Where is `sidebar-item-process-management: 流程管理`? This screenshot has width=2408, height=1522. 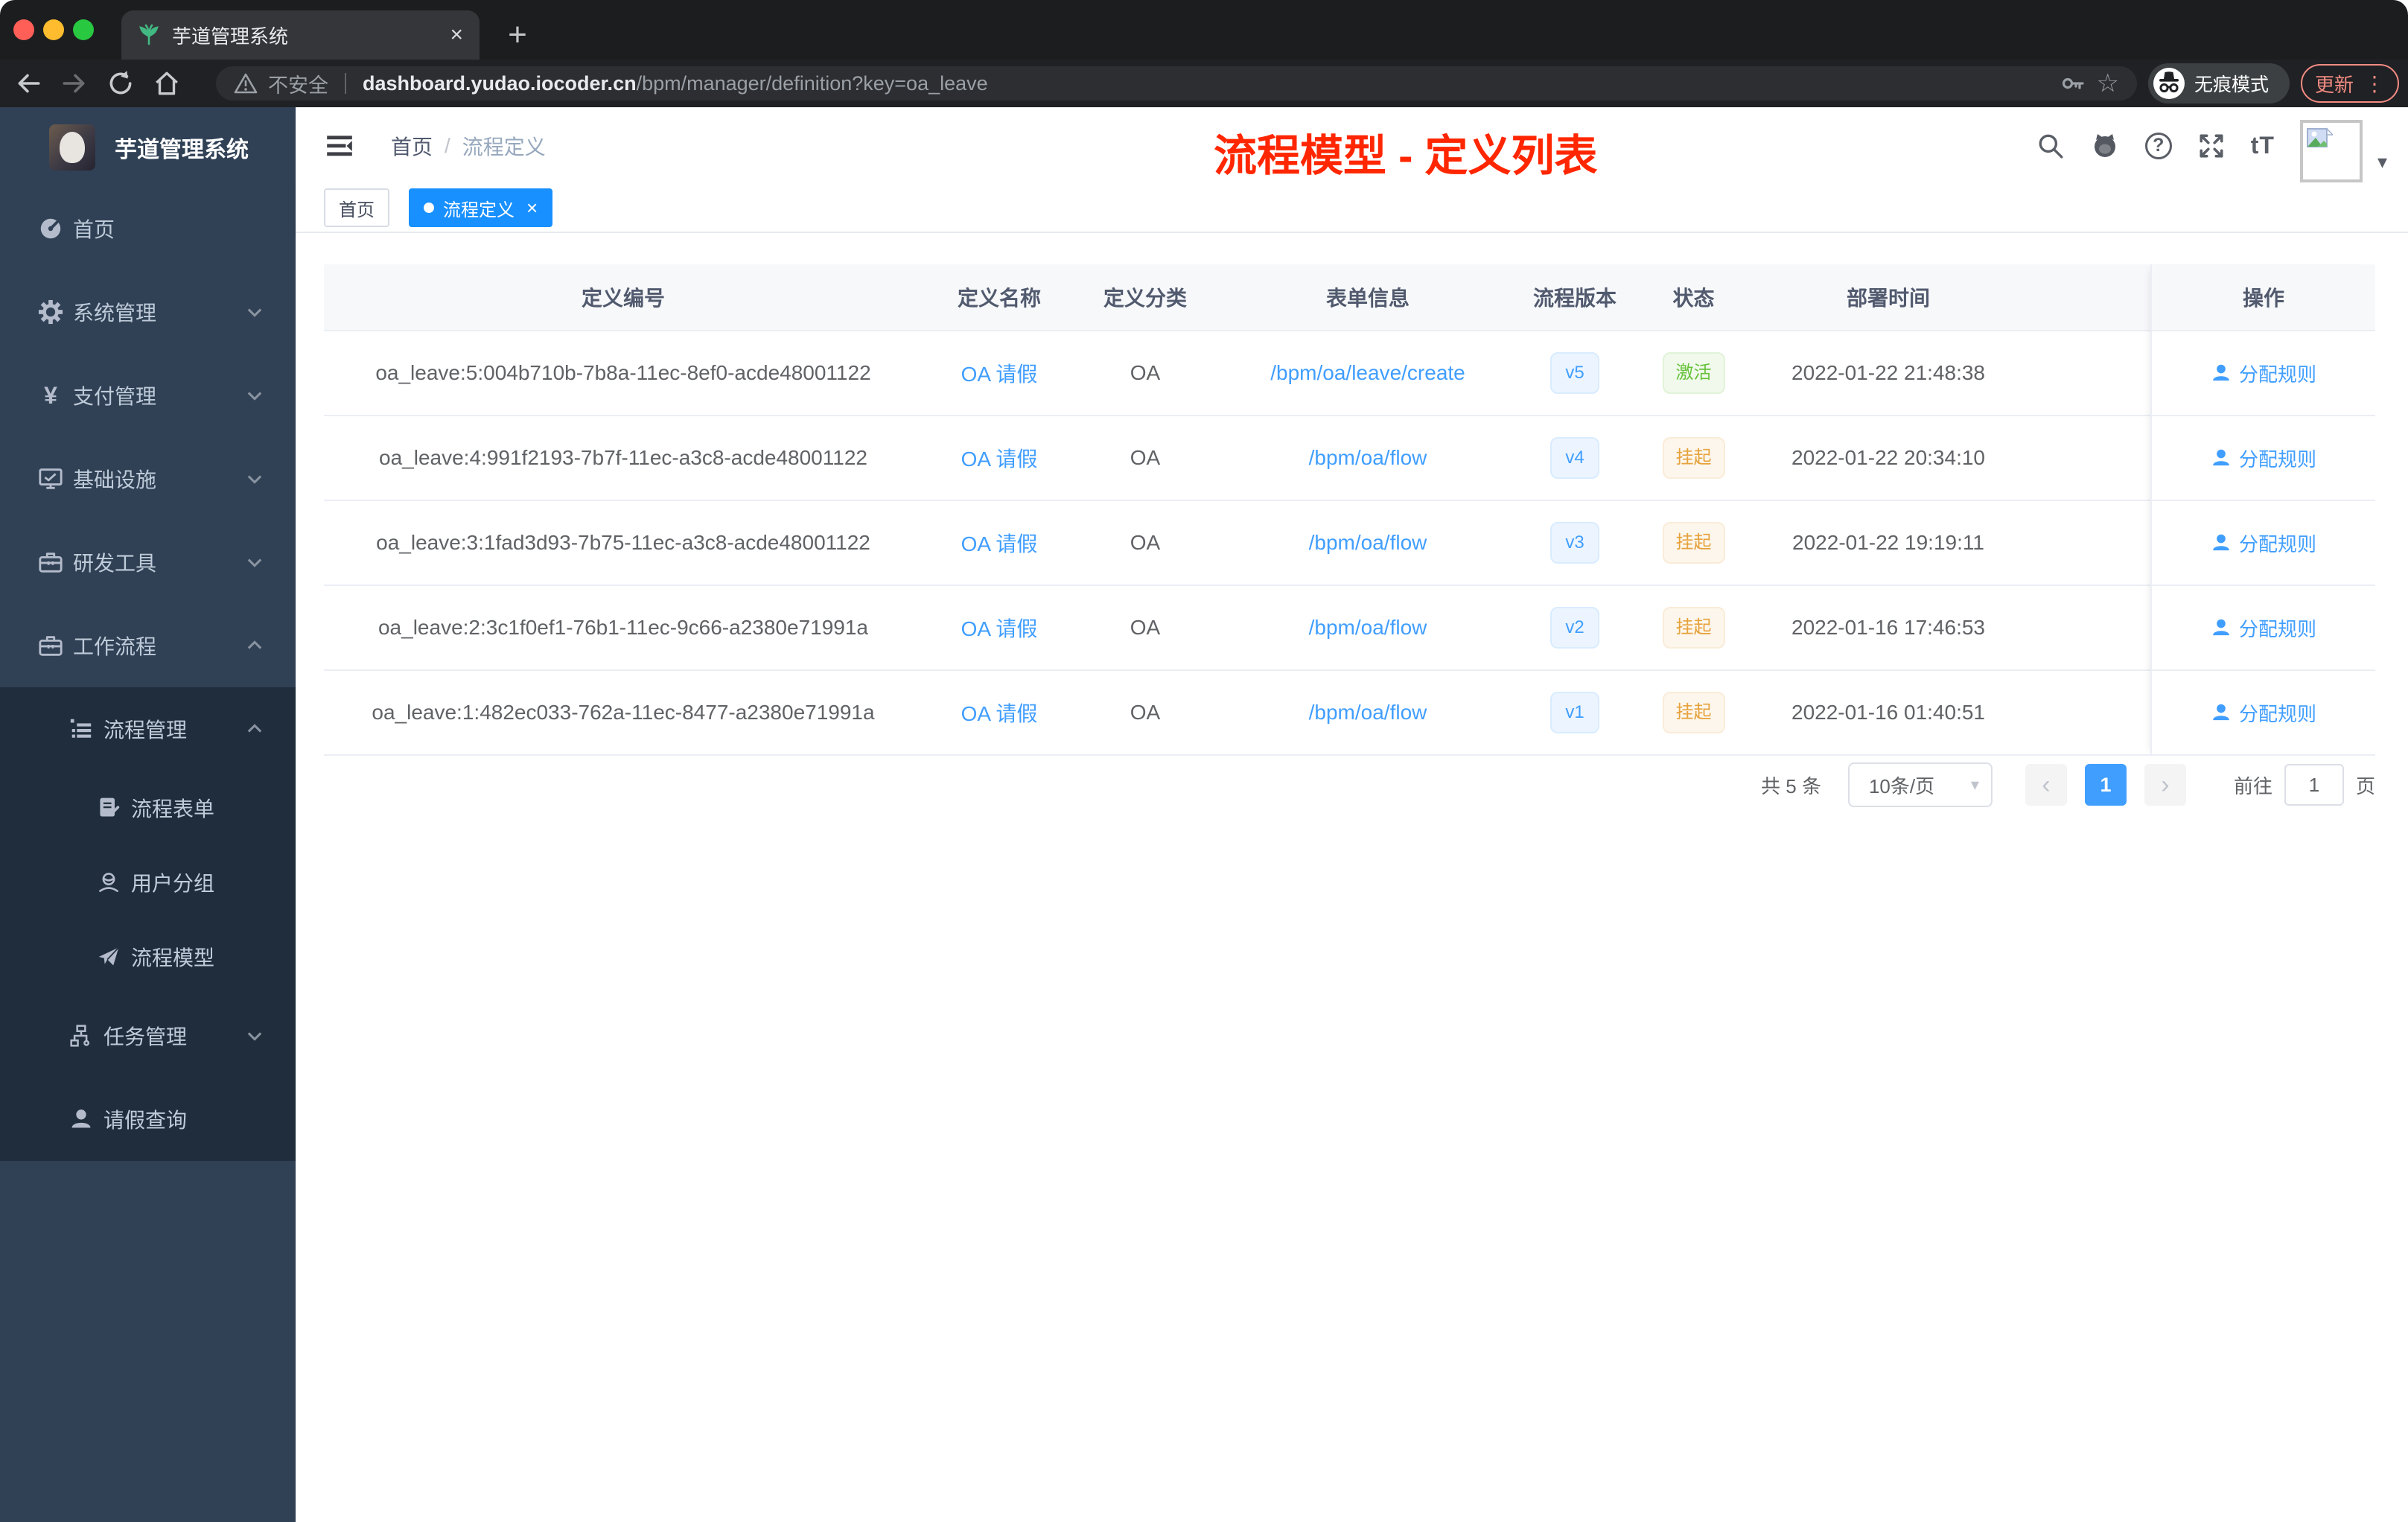 sidebar-item-process-management: 流程管理 is located at coordinates (148, 729).